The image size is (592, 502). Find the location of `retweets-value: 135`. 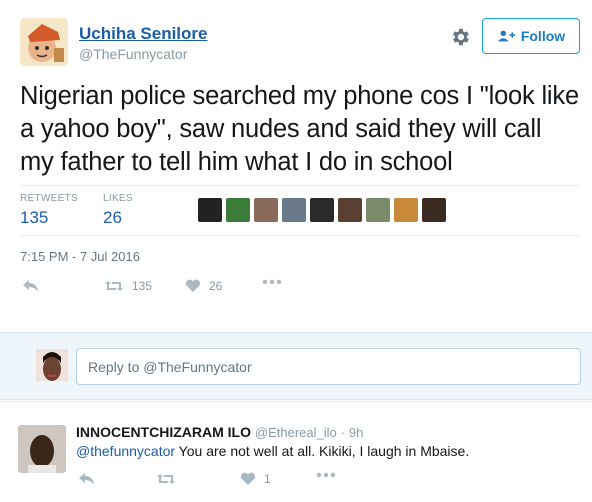

retweets-value: 135 is located at coordinates (34, 217).